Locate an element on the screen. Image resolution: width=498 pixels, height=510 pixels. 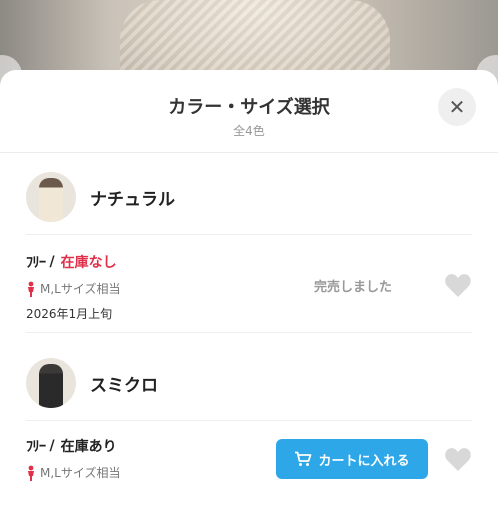
close-icon: ✕ is located at coordinates (457, 107).